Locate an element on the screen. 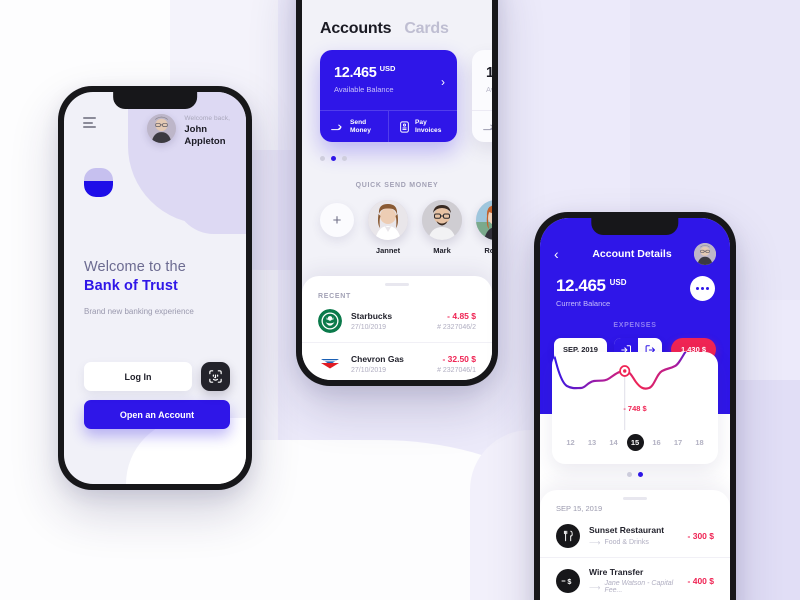 This screenshot has height=600, width=800. account-amount-secondary: 12 is located at coordinates (489, 73).